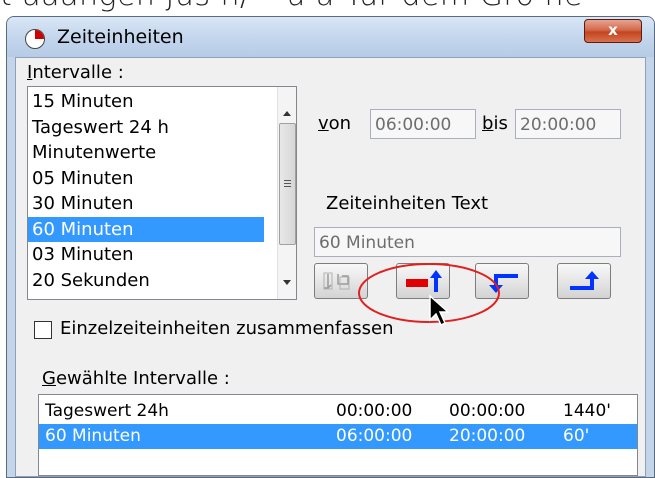 The image size is (655, 478). Describe the element at coordinates (107, 411) in the screenshot. I see `selected-interval-name: Tageswert 24h` at that location.